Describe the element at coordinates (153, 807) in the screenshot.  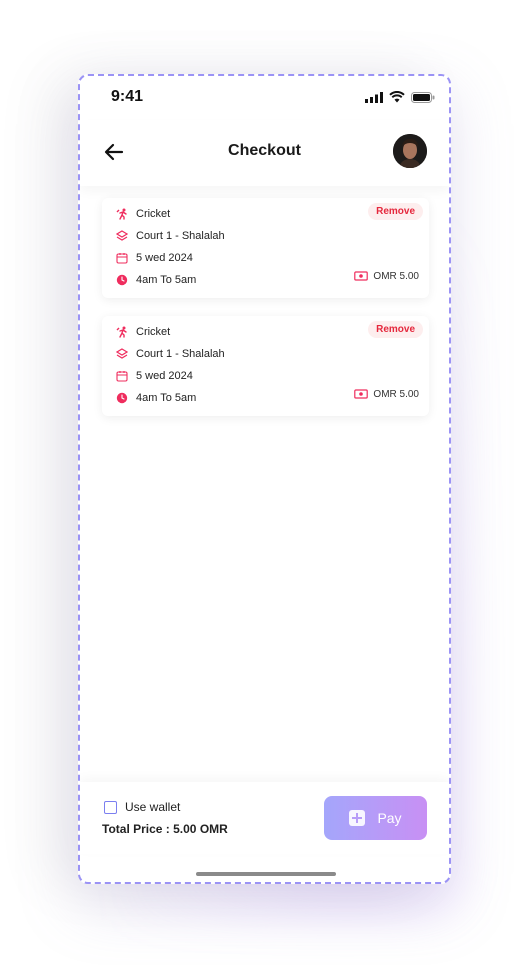
I see `wallet-label: Use wallet` at that location.